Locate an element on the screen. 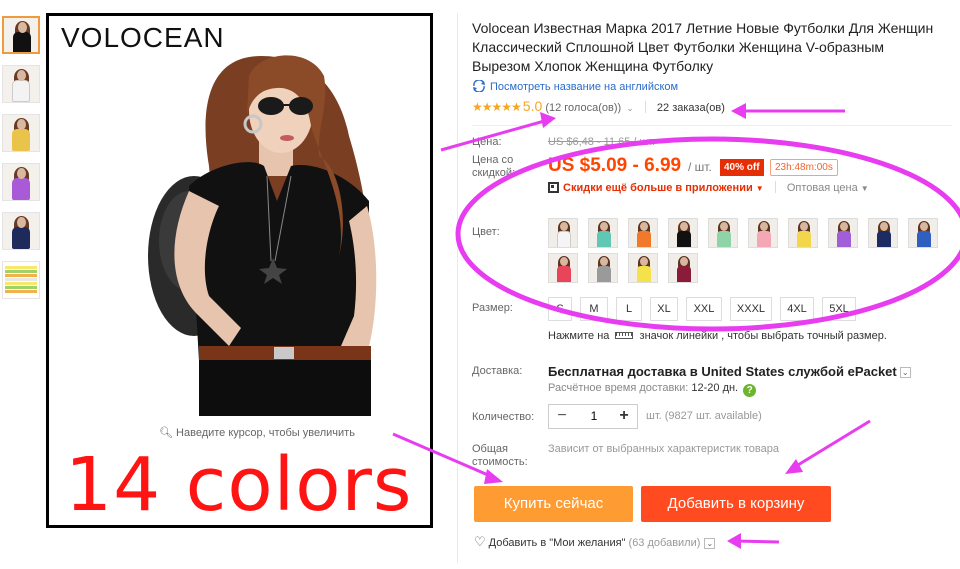 This screenshot has width=960, height=569. color-swatch-mint is located at coordinates (603, 233).